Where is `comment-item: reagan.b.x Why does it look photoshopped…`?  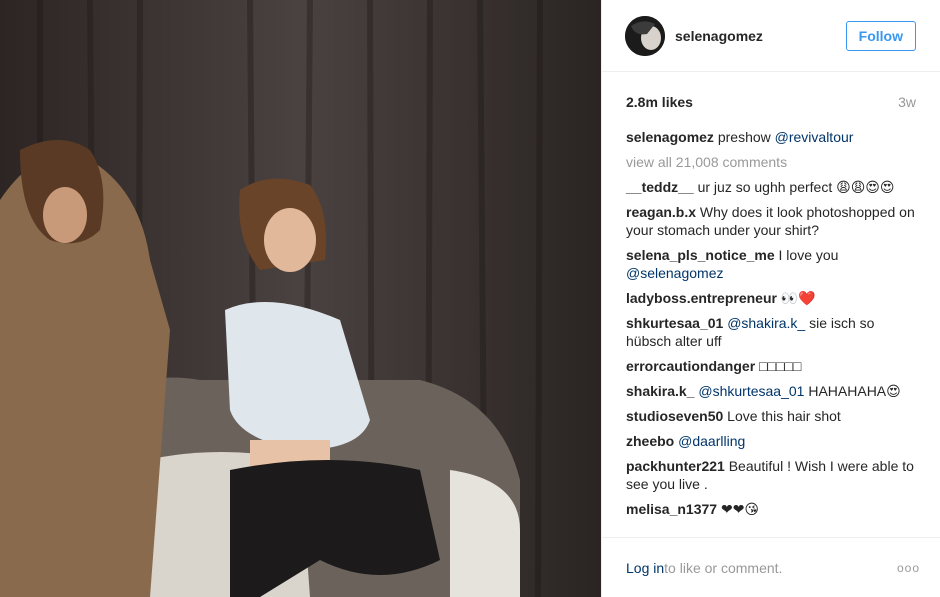 comment-item: reagan.b.x Why does it look photoshopped… is located at coordinates (772, 221).